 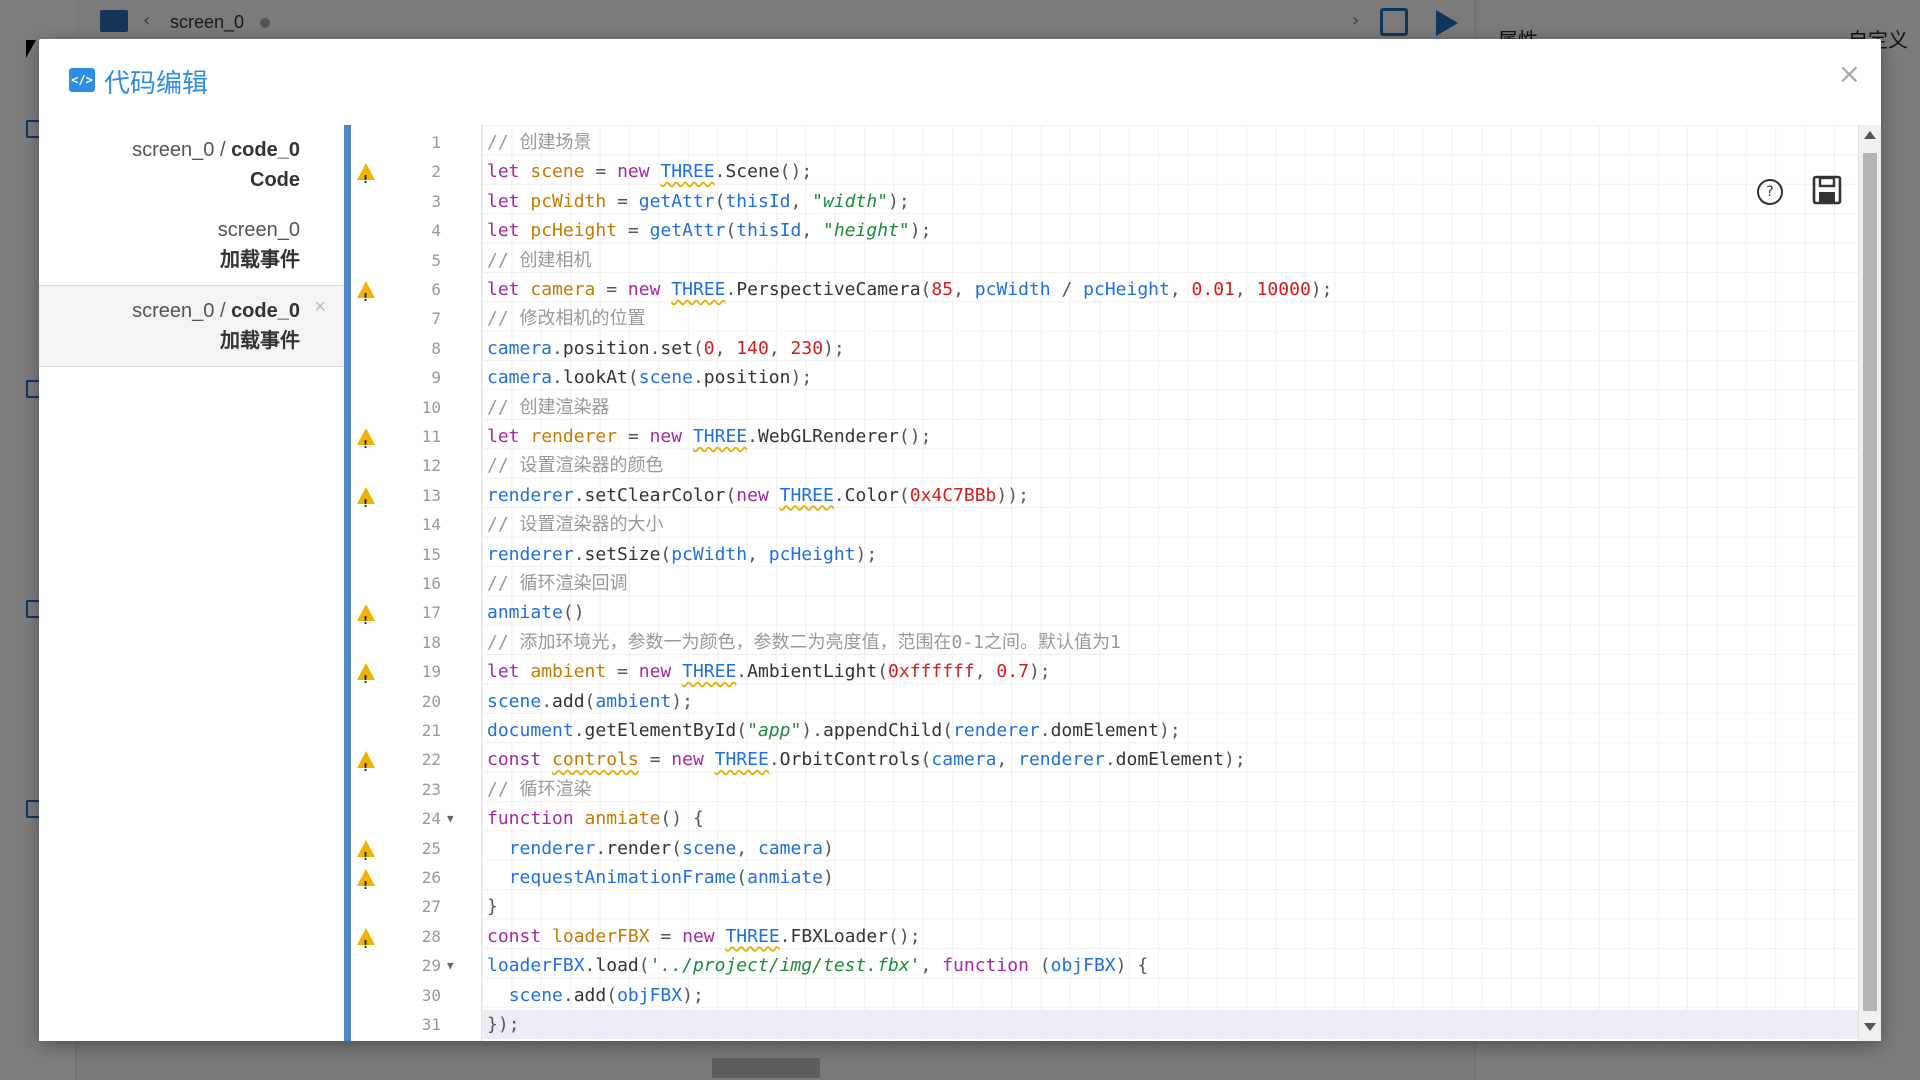 I want to click on help-icon: ?, so click(x=1770, y=192).